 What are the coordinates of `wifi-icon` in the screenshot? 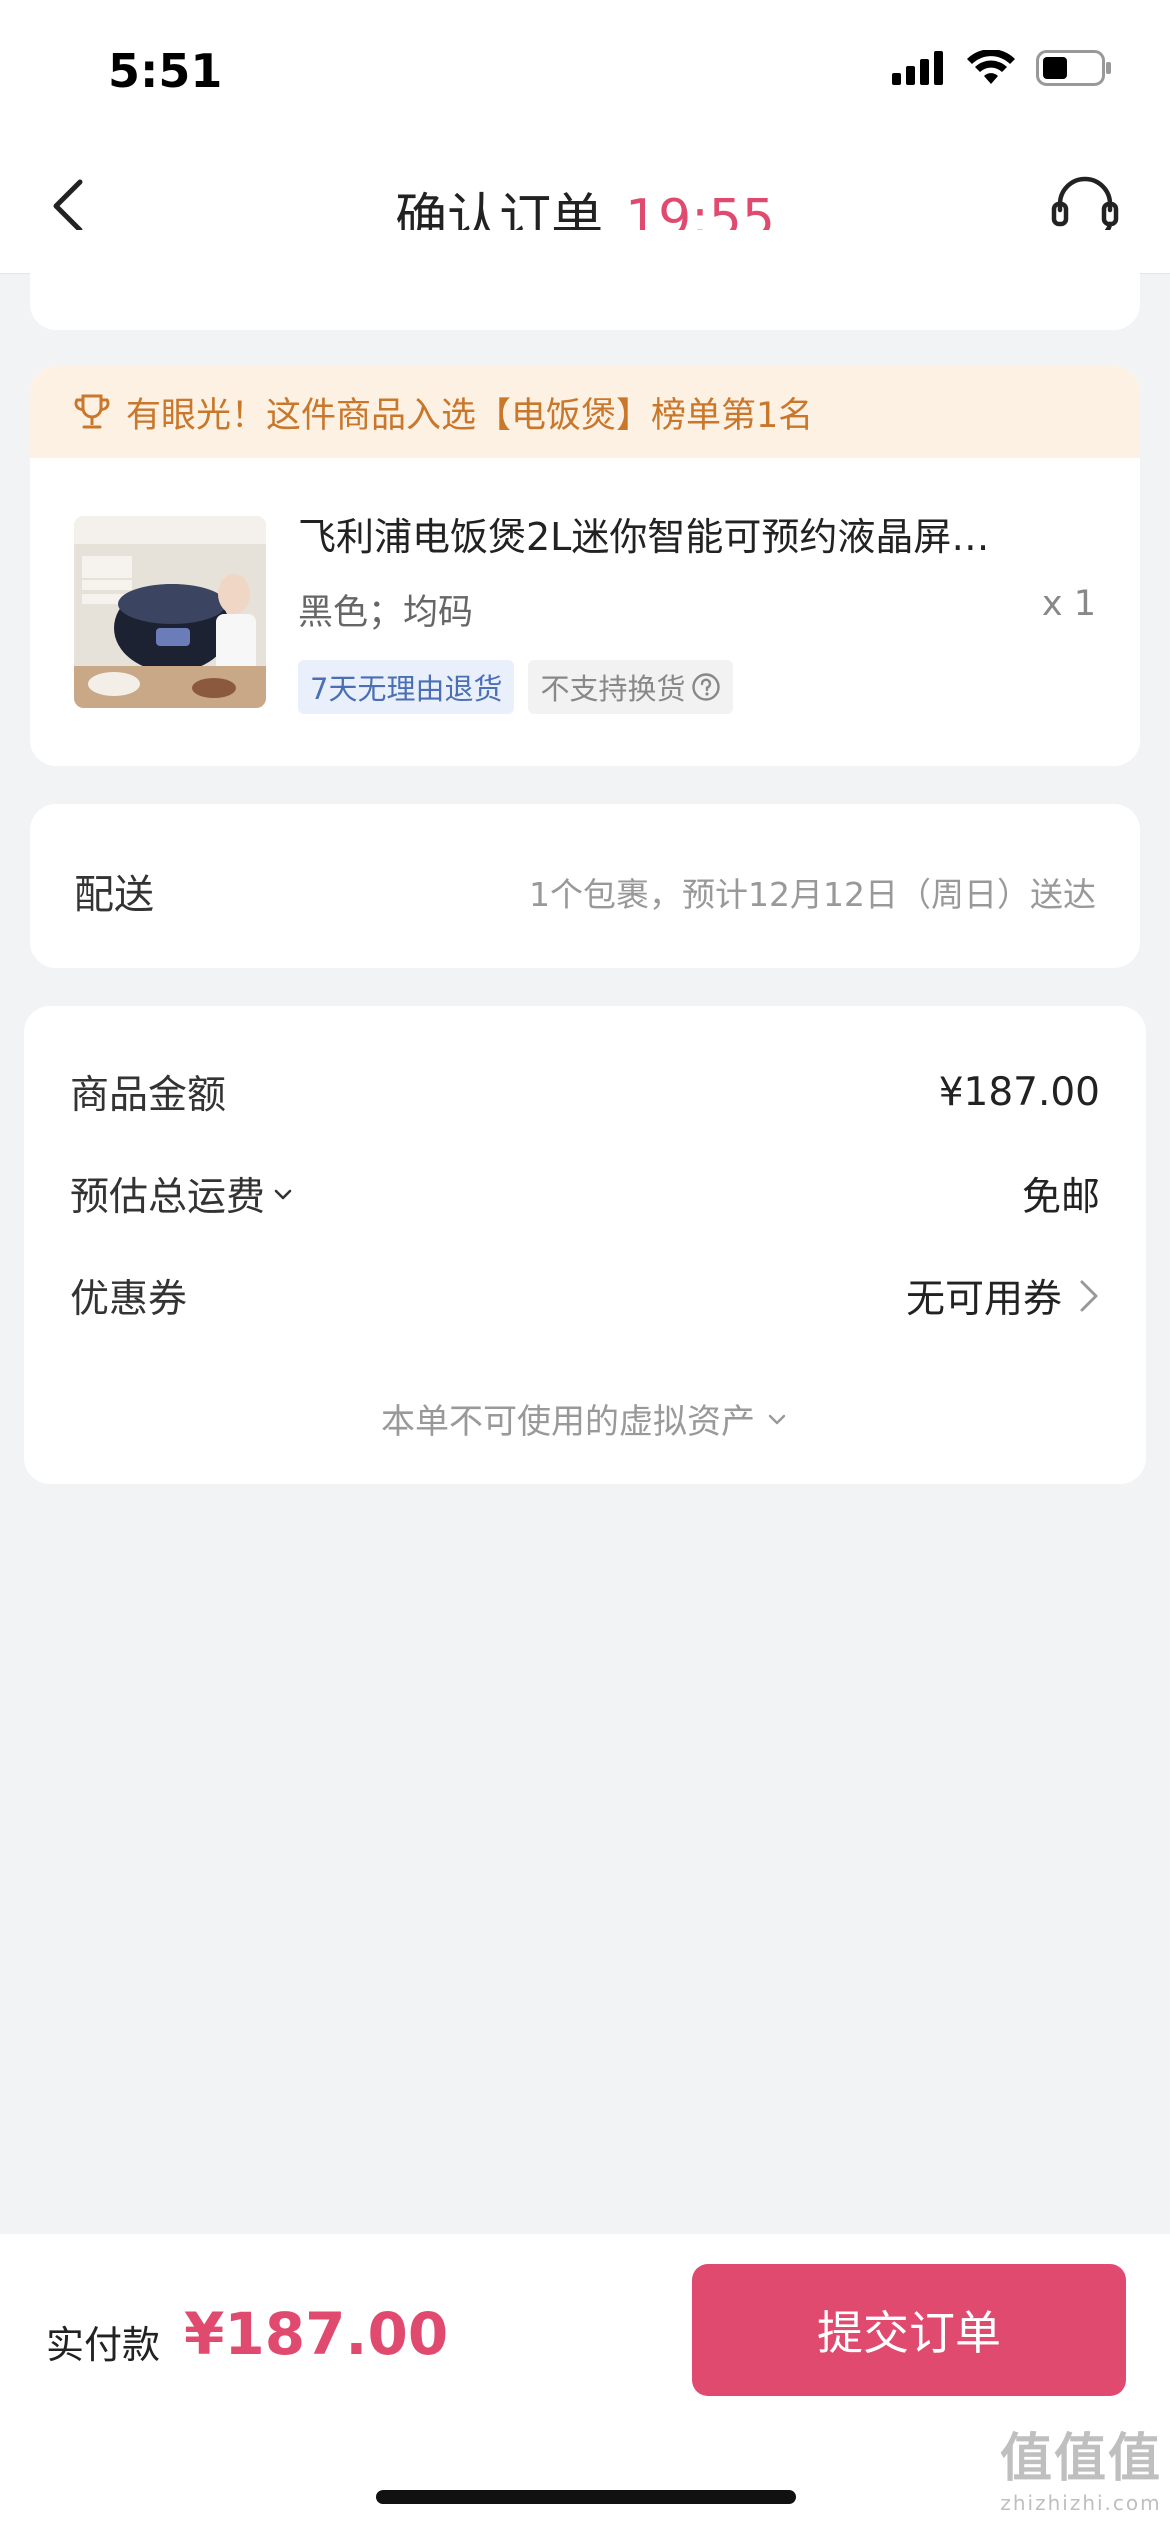 It's located at (991, 67).